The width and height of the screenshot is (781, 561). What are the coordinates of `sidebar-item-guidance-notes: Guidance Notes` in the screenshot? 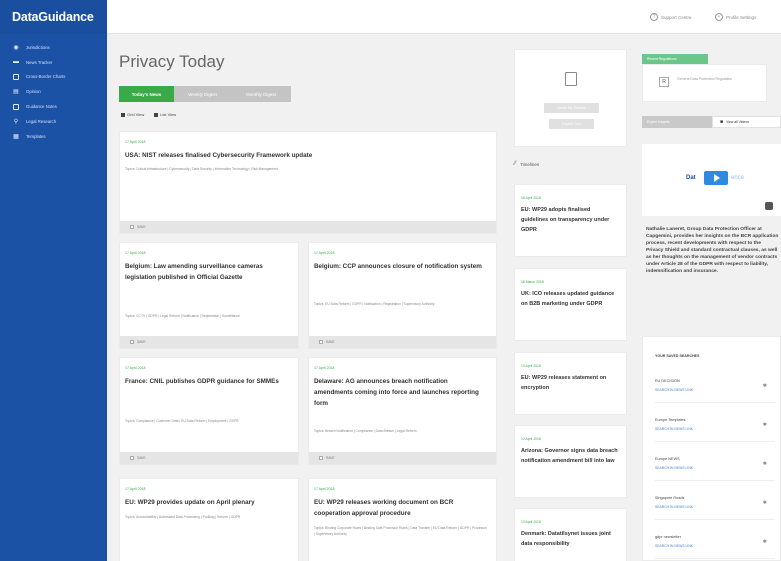 It's located at (53, 106).